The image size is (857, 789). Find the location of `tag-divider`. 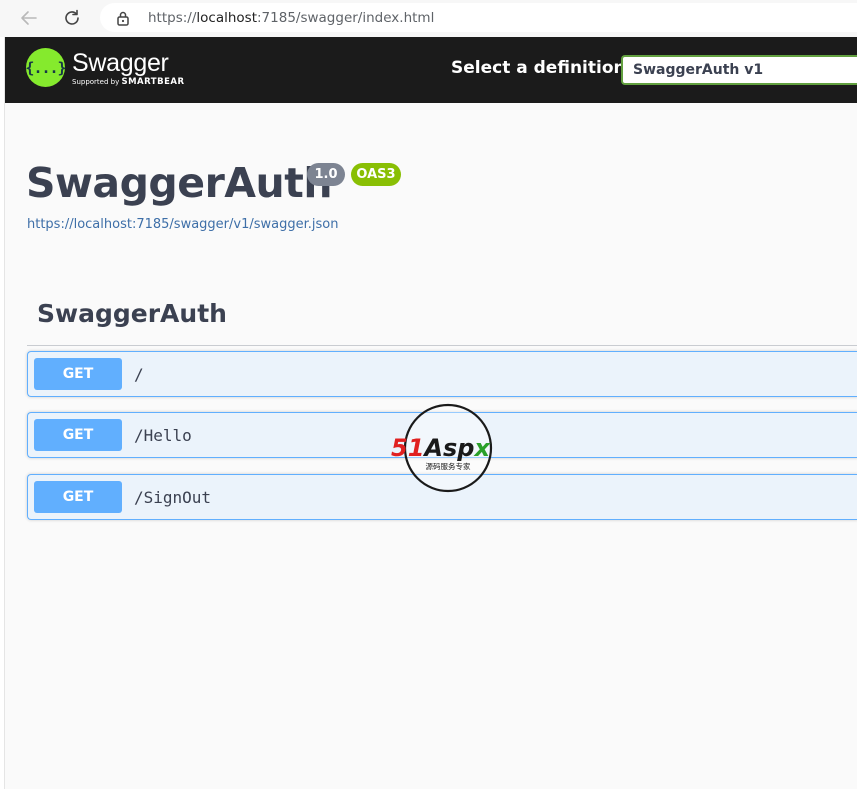

tag-divider is located at coordinates (442, 345).